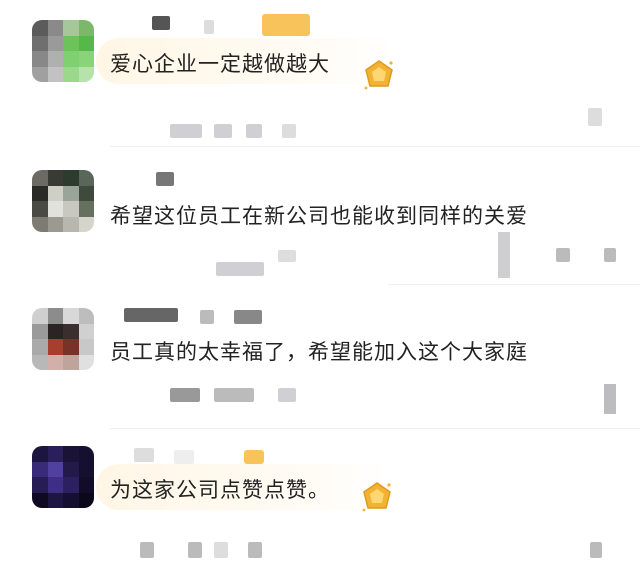  What do you see at coordinates (220, 490) in the screenshot?
I see `comment-text: 为这家公司点赞点赞。` at bounding box center [220, 490].